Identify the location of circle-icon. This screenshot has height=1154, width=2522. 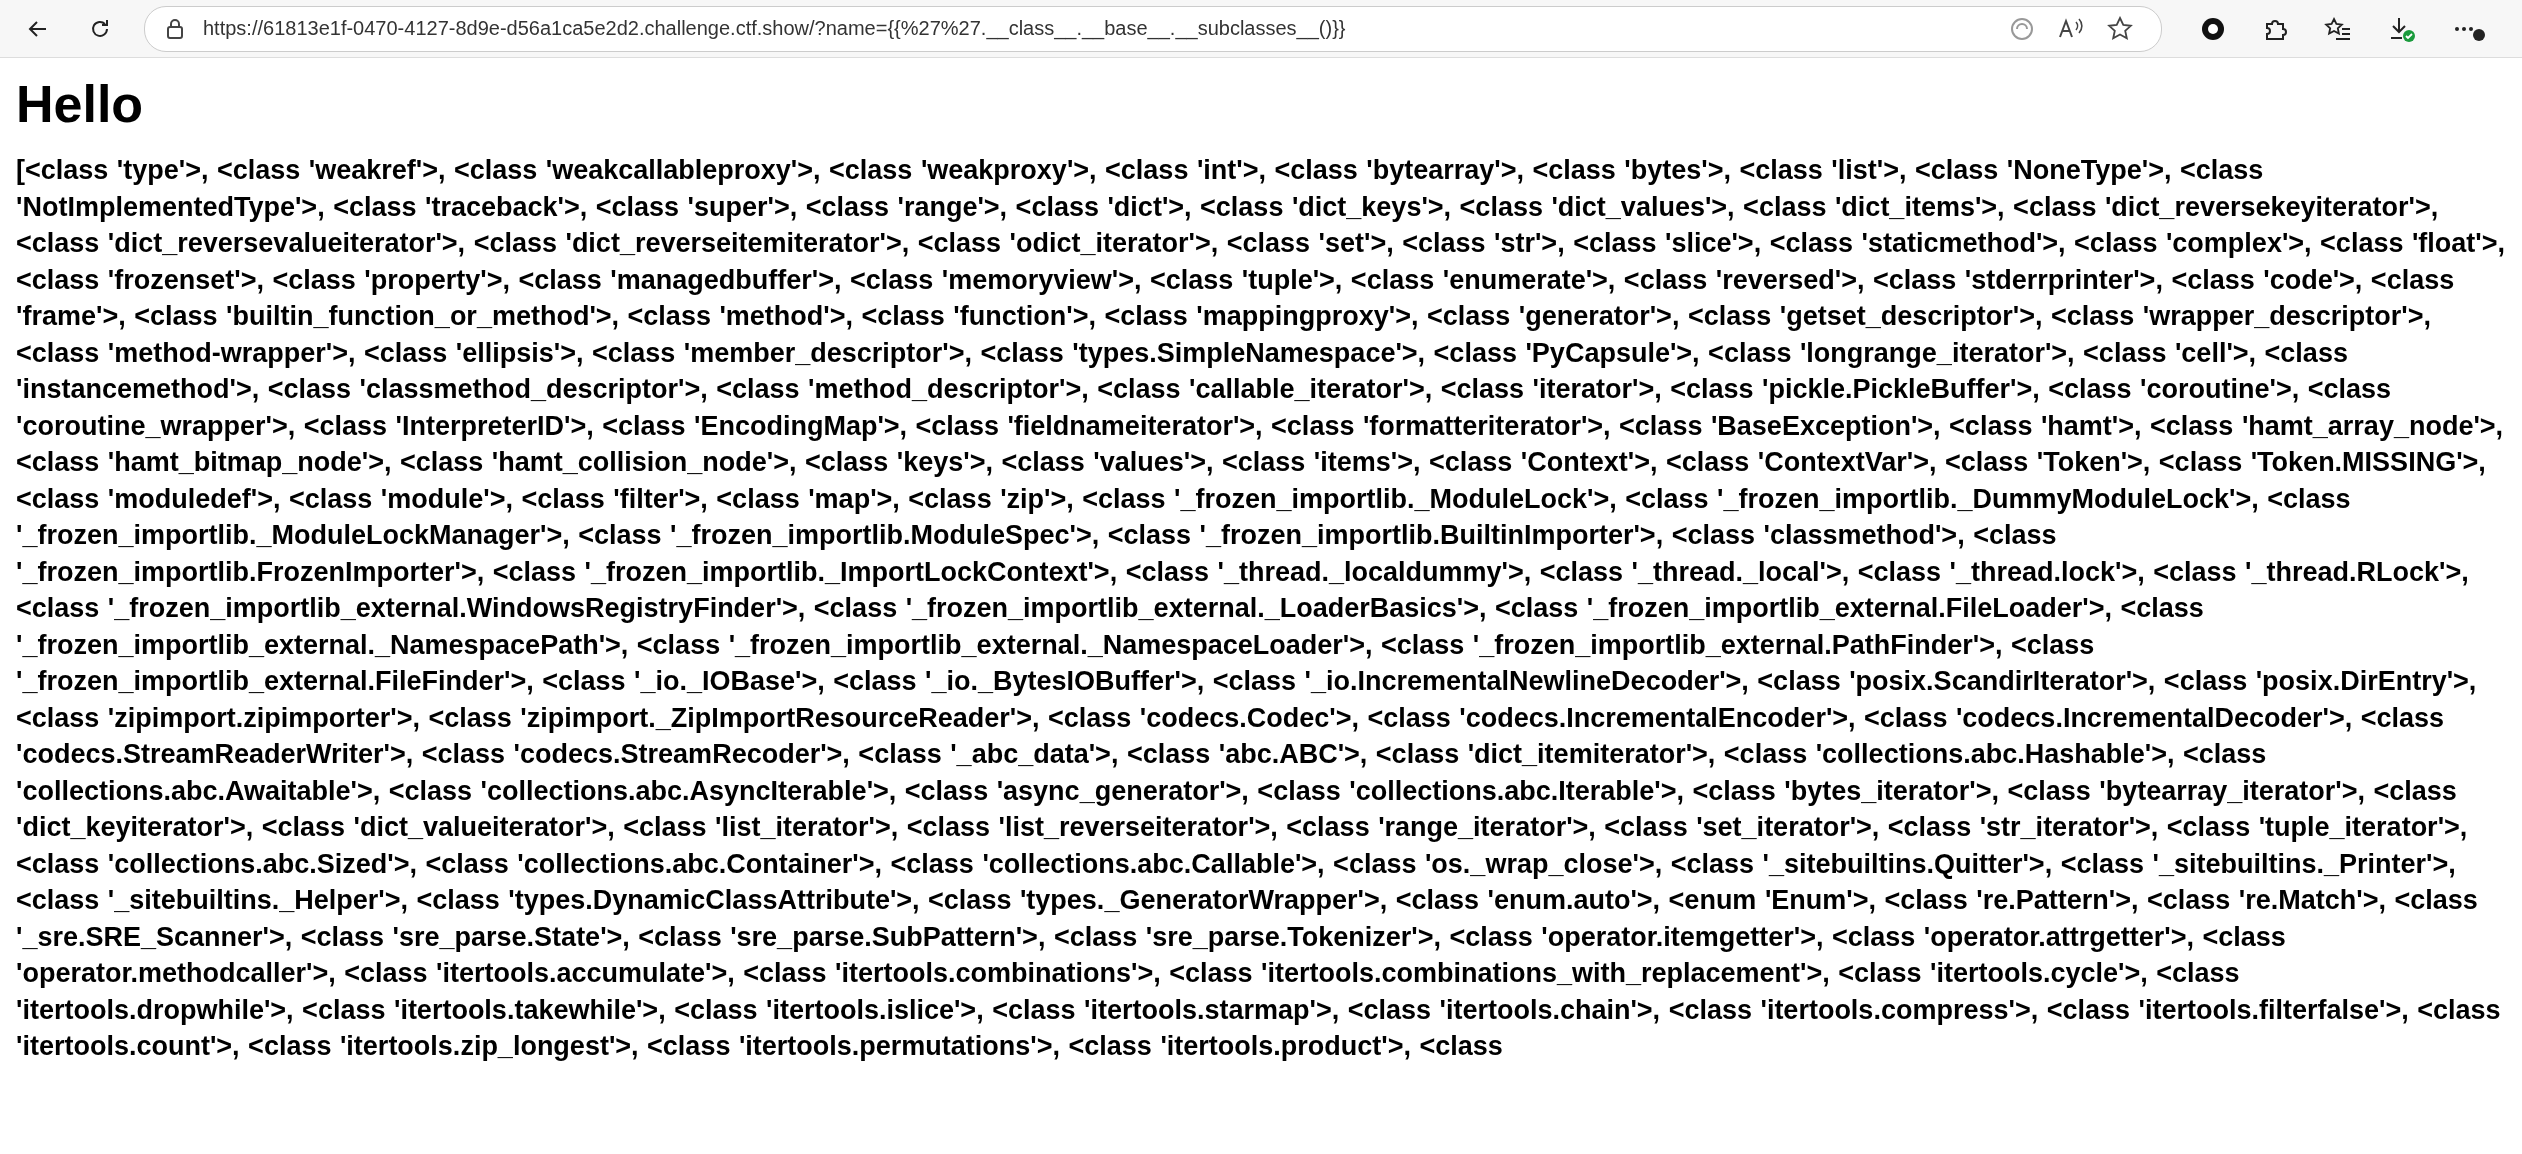
(2213, 28).